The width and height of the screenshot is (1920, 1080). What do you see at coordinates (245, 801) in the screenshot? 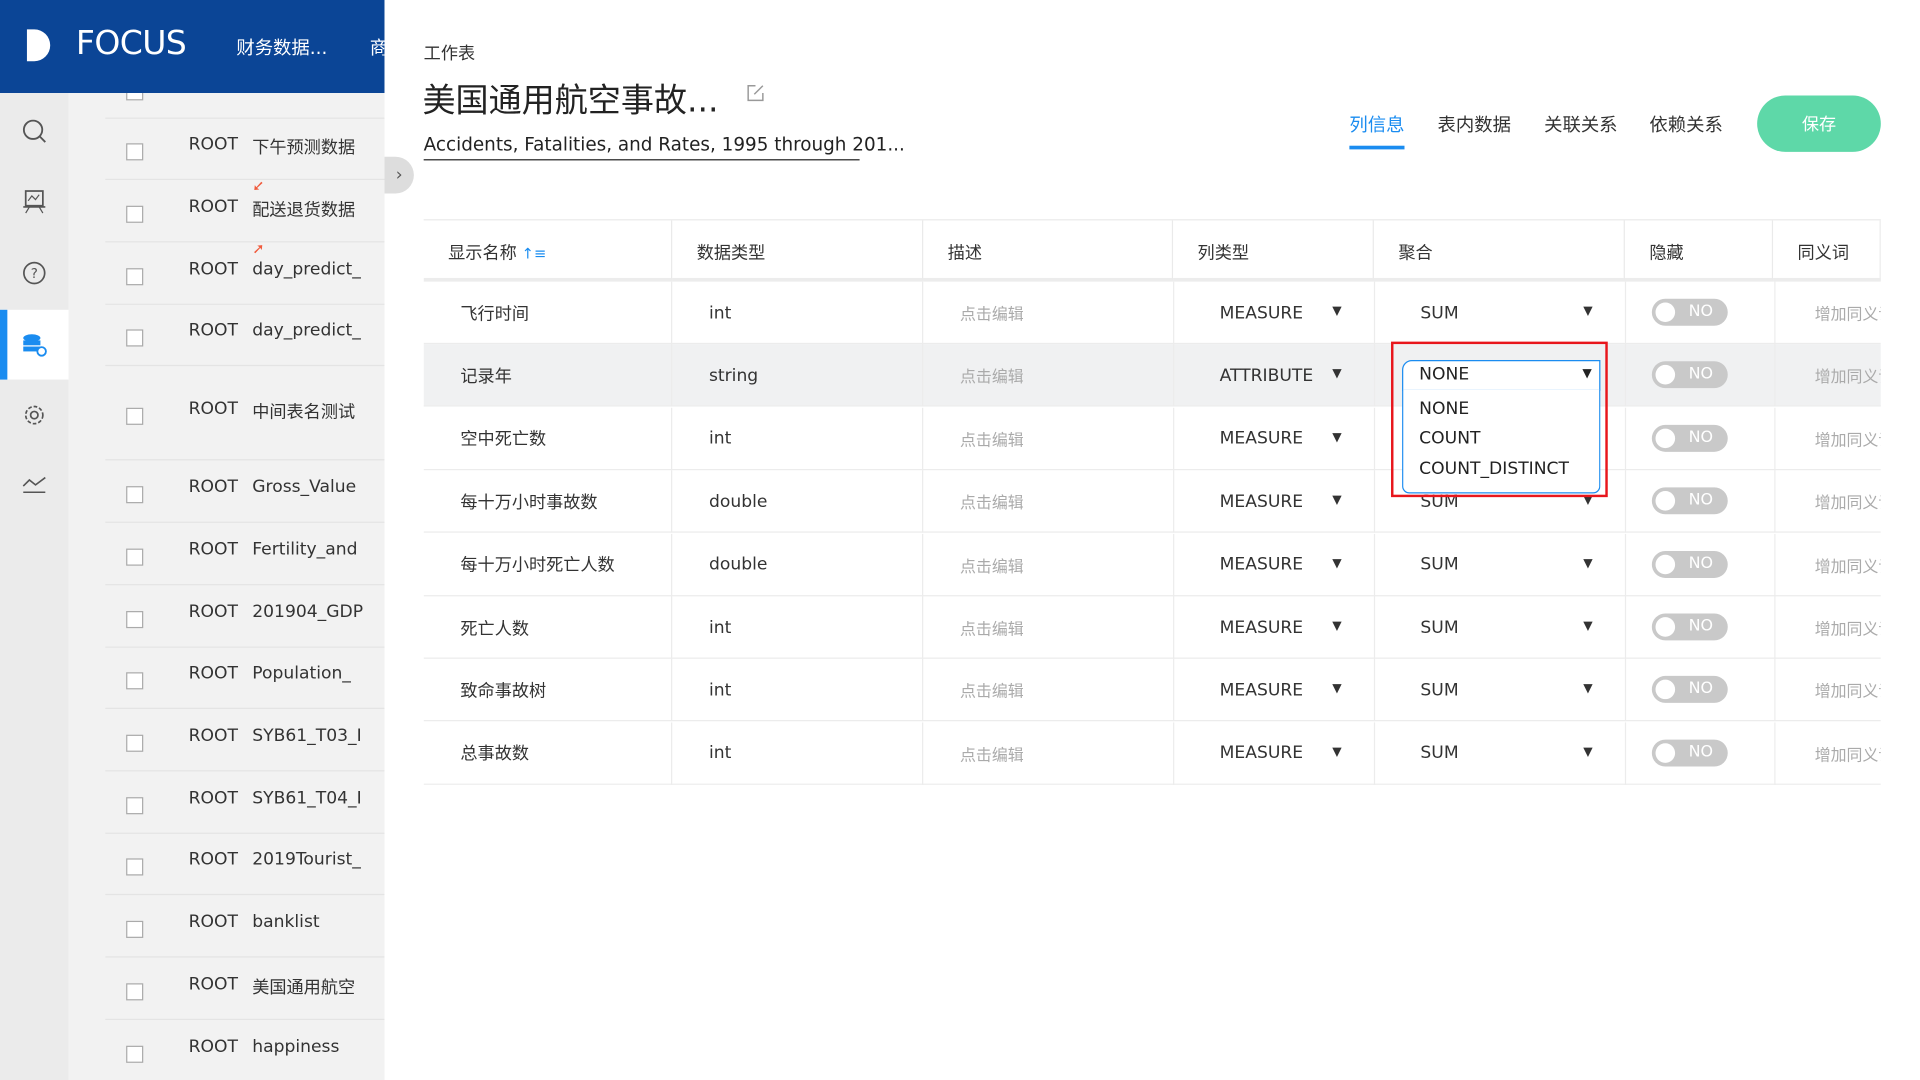
I see `list-item: ROOT SYB61_T04_I` at bounding box center [245, 801].